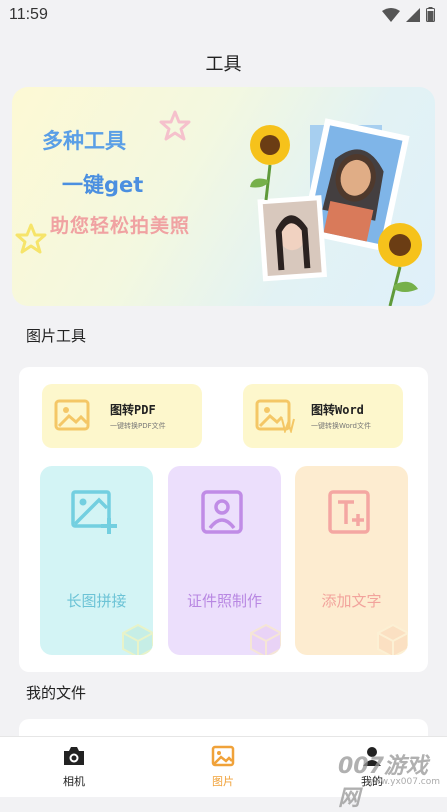 Image resolution: width=447 pixels, height=812 pixels. I want to click on section-title-image-tools: 图片工具, so click(56, 336).